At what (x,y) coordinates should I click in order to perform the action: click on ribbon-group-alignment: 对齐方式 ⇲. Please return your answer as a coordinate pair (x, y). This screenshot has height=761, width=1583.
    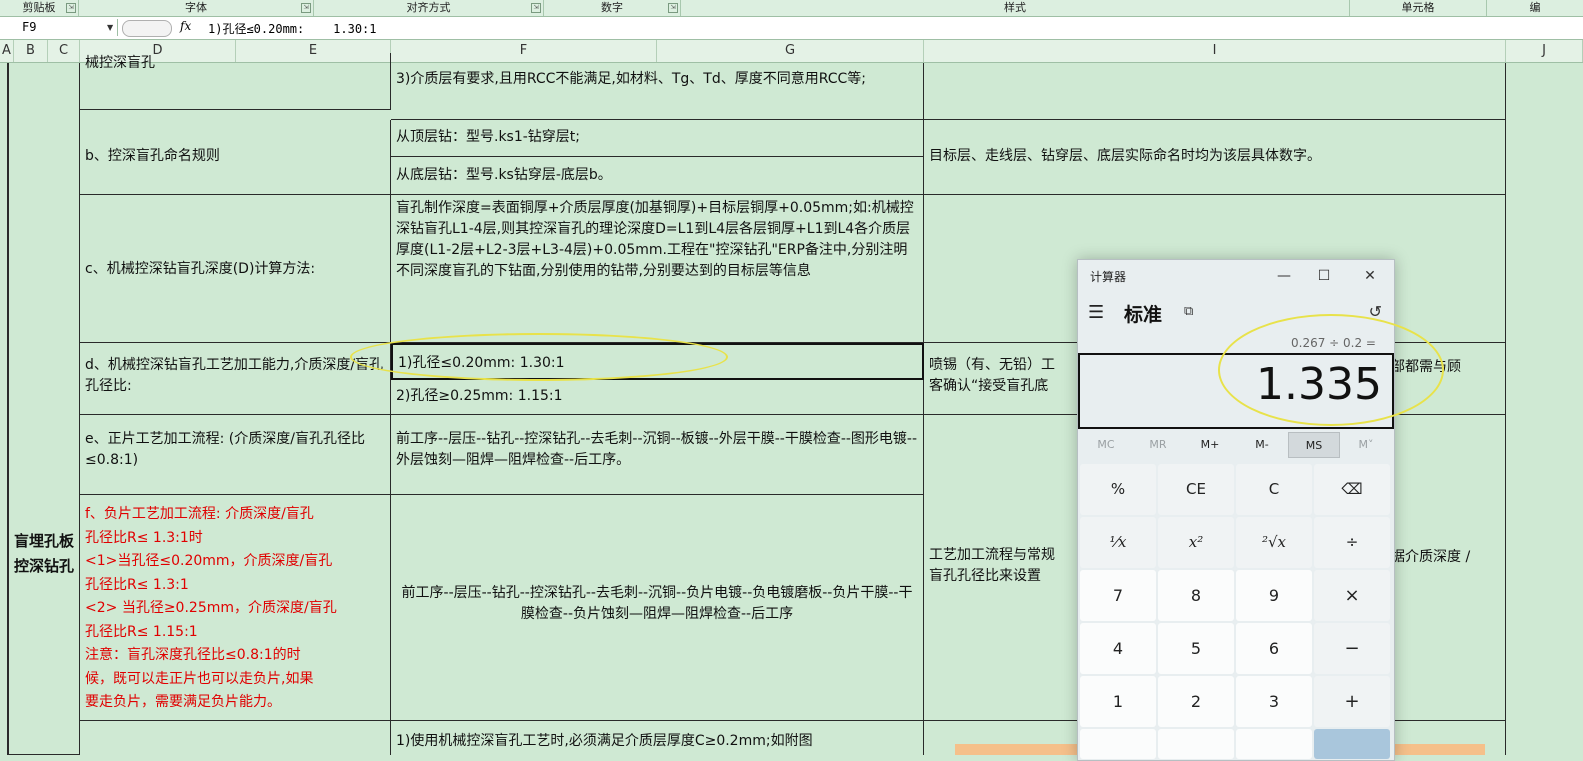
    Looking at the image, I should click on (429, 8).